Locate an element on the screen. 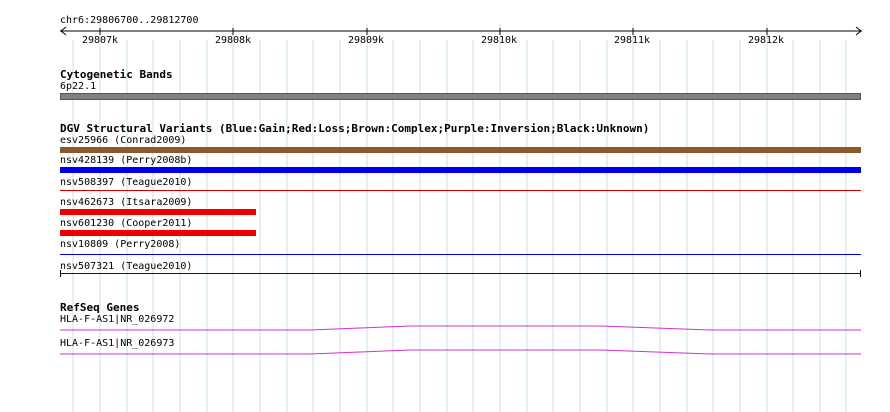 The image size is (890, 412). cytoband-track-title: Cytogenetic Bands is located at coordinates (116, 74).